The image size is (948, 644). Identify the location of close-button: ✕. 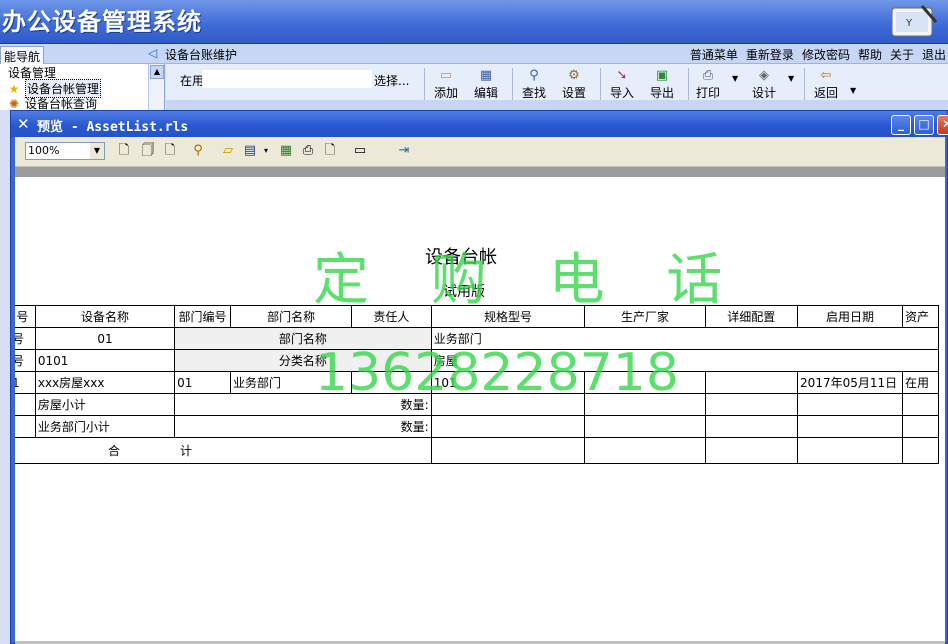
(942, 125).